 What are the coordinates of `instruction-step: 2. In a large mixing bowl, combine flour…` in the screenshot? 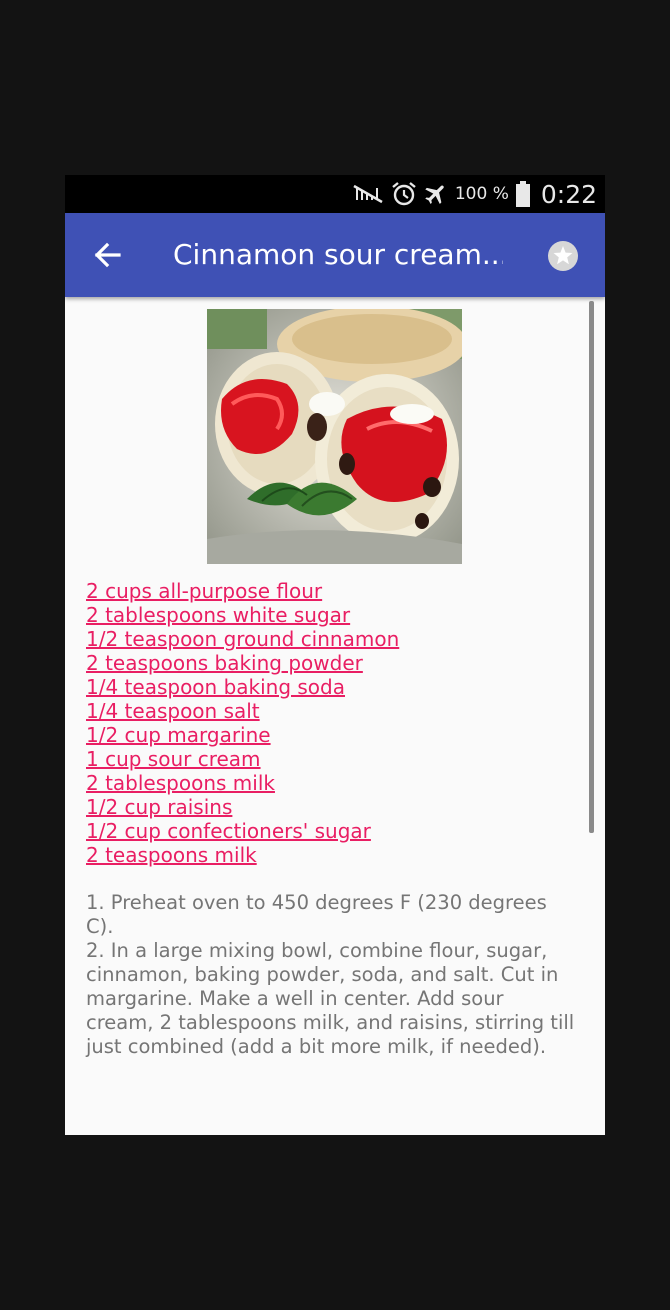 It's located at (330, 998).